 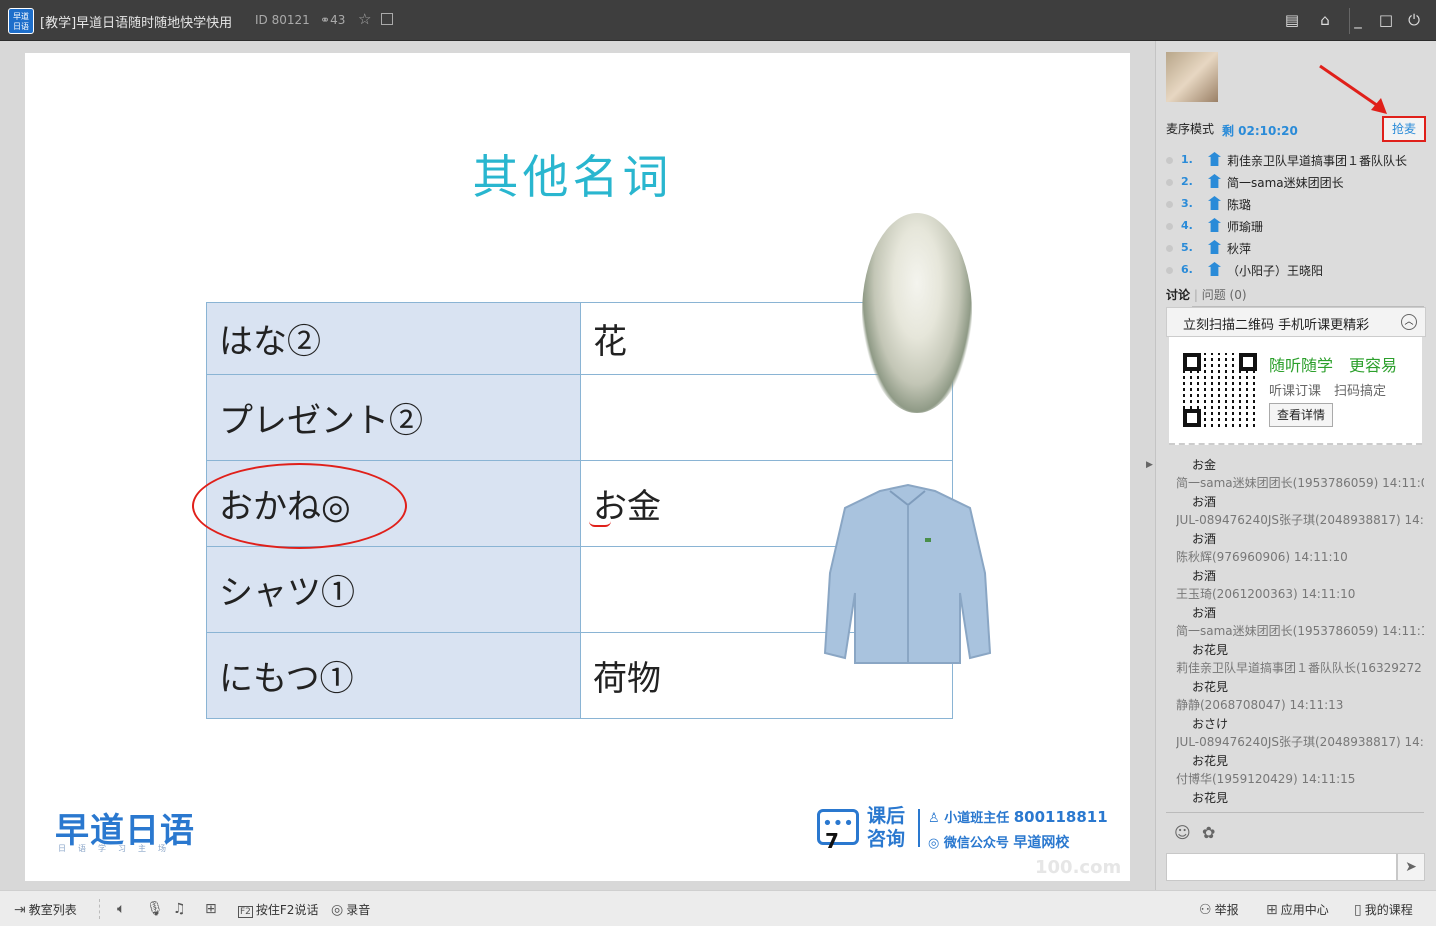 I want to click on consult-label: 课后 咨询, so click(x=886, y=828).